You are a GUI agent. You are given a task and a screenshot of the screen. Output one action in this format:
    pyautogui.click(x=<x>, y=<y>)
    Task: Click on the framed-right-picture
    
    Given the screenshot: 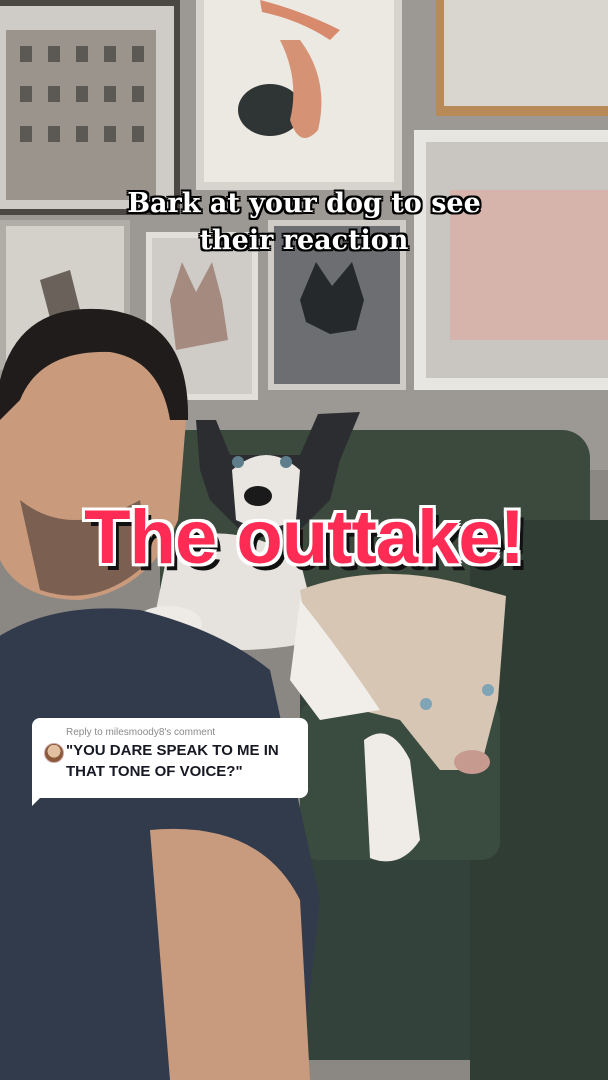 What is the action you would take?
    pyautogui.click(x=511, y=260)
    